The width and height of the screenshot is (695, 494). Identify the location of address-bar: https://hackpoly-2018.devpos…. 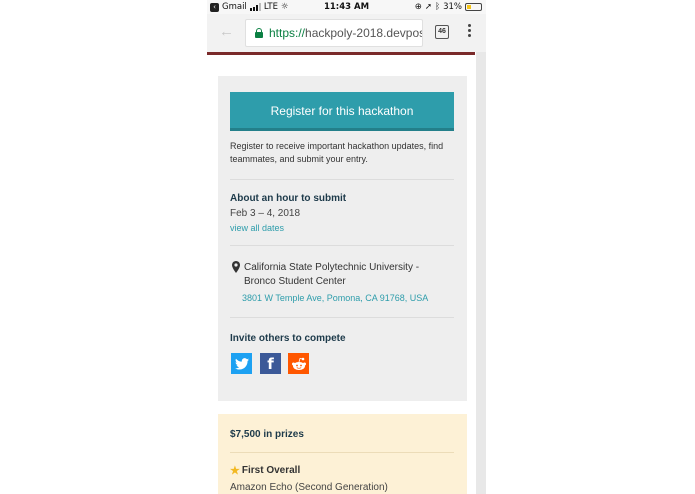
(334, 33).